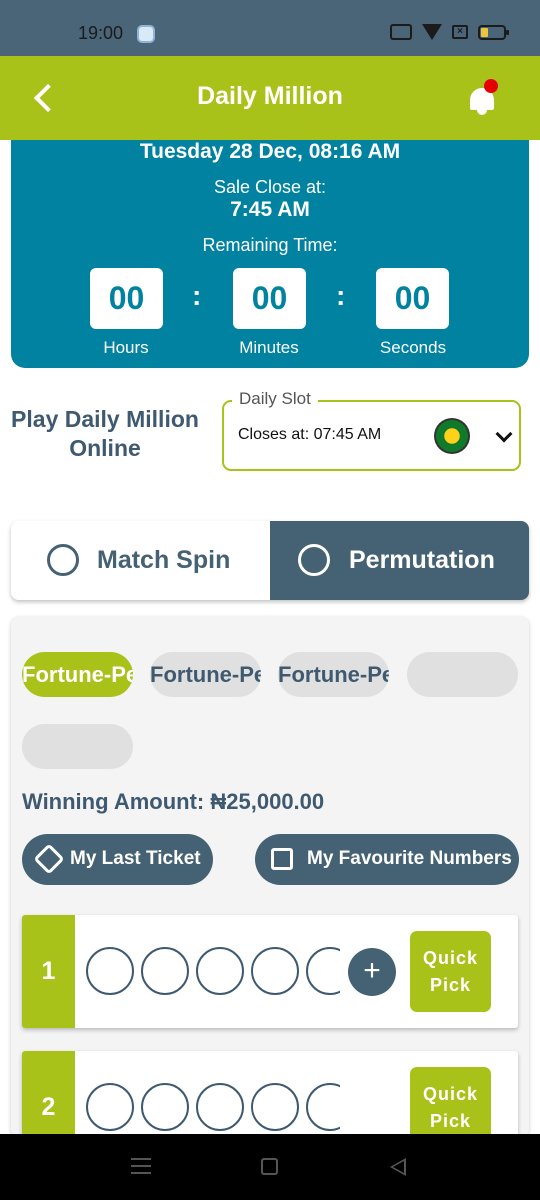  Describe the element at coordinates (141, 1166) in the screenshot. I see `recent-apps-icon` at that location.